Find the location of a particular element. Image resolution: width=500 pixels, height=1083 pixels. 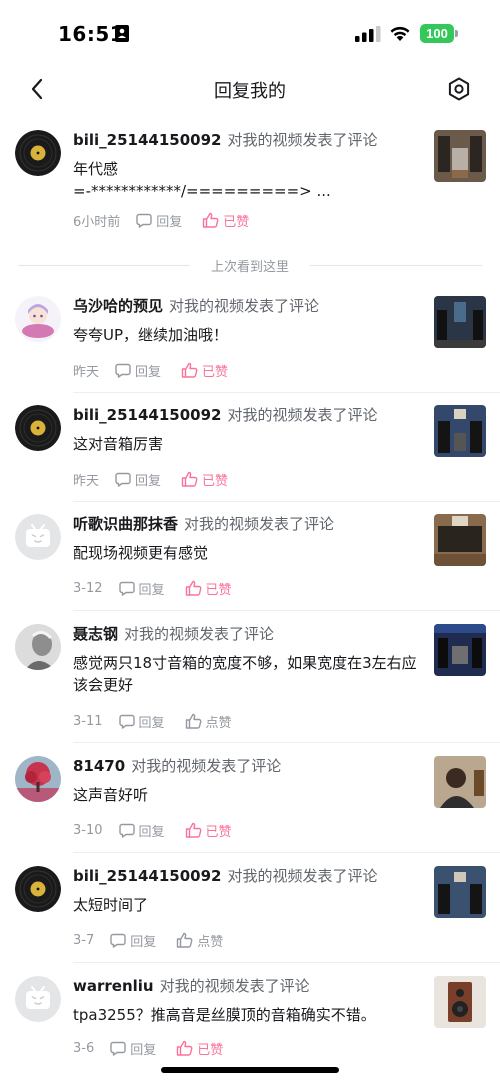

reply-content: 81470 对我的视频发表了评论 这声音好听 is located at coordinates (245, 781).